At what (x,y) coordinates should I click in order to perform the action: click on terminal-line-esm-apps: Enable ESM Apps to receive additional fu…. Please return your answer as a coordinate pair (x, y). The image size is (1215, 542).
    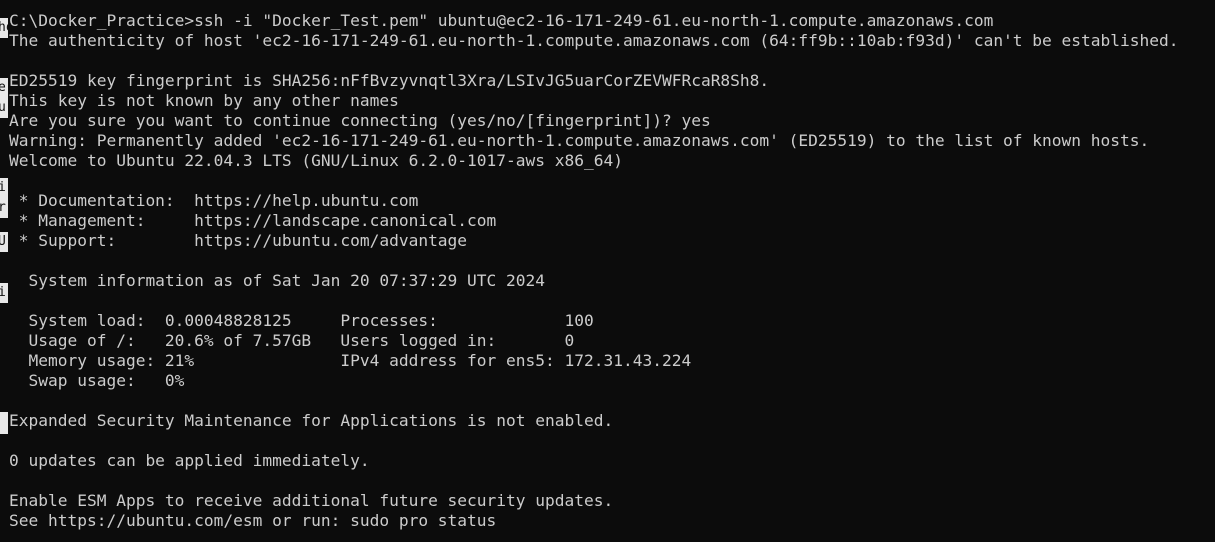
    Looking at the image, I should click on (311, 500).